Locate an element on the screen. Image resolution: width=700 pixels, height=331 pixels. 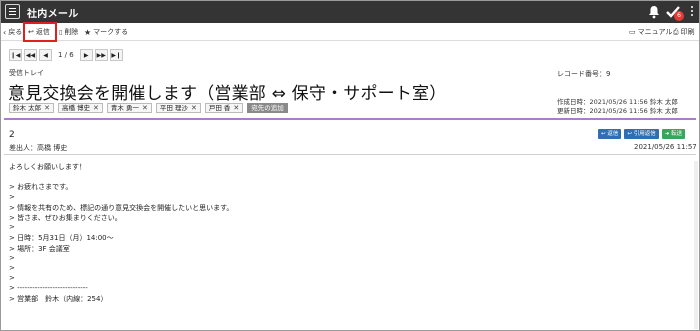
page-counter: 1 / 6 is located at coordinates (66, 55).